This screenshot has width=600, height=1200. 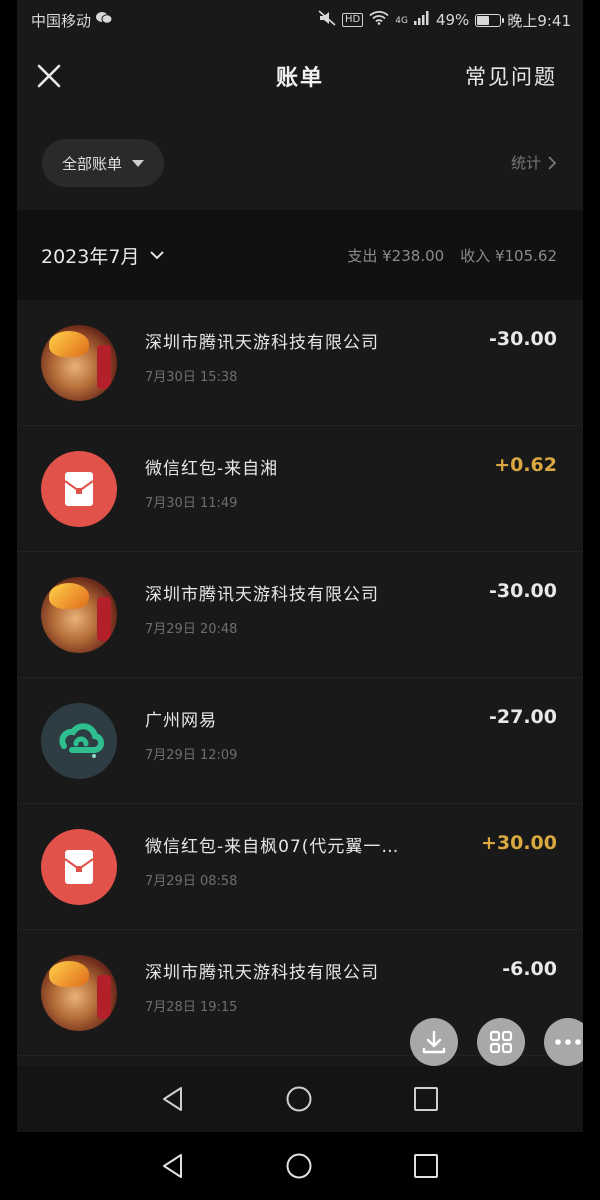 What do you see at coordinates (525, 465) in the screenshot?
I see `transaction-amount: +0.62` at bounding box center [525, 465].